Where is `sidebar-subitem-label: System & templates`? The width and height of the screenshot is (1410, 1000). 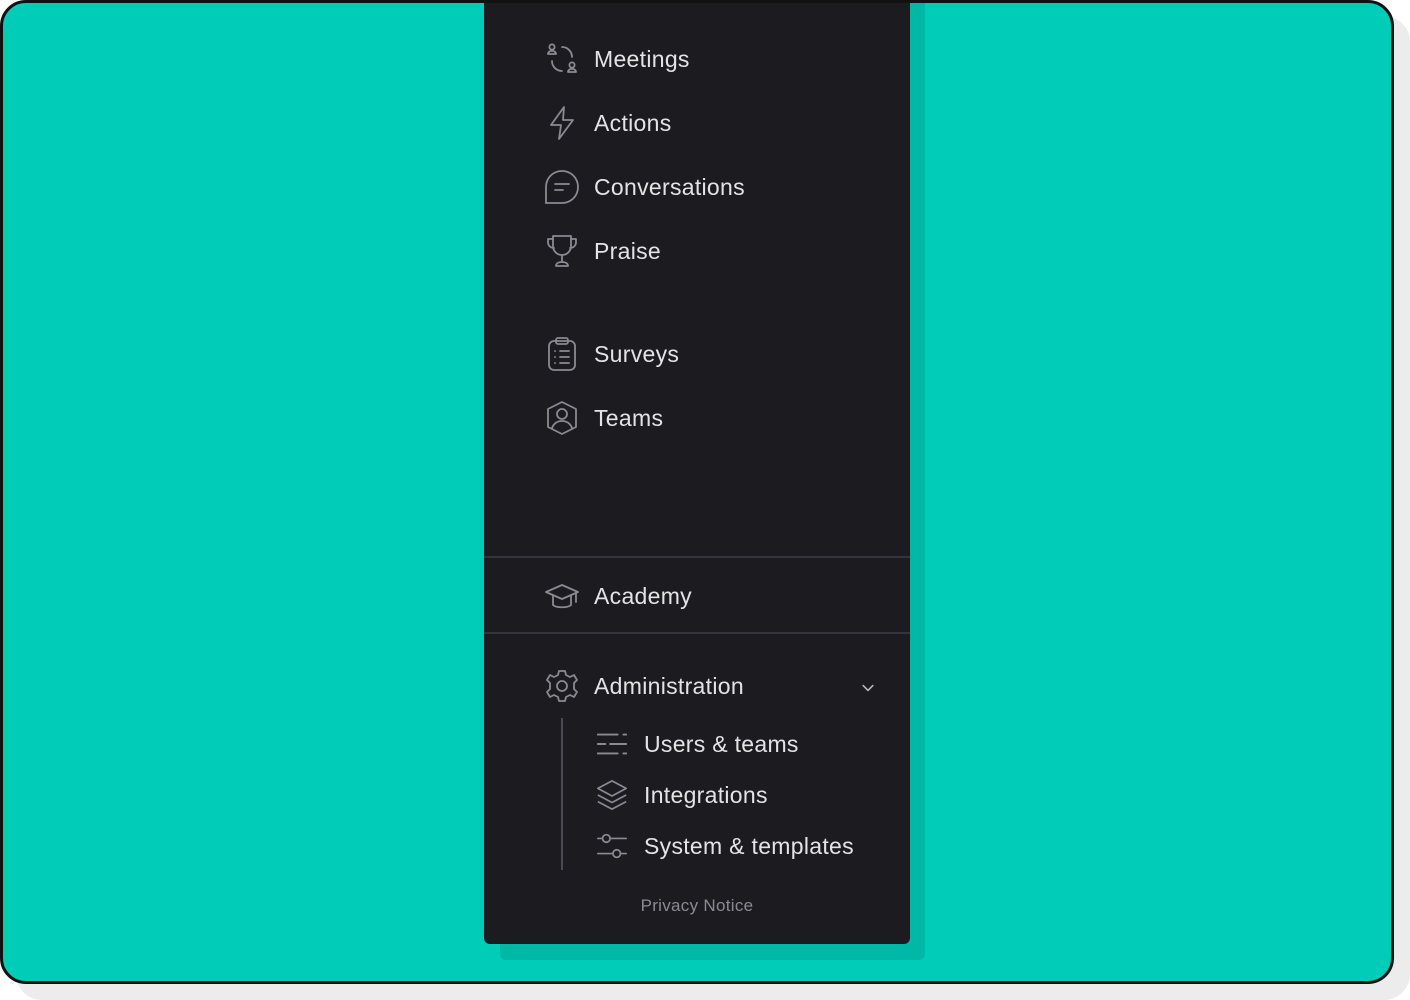 sidebar-subitem-label: System & templates is located at coordinates (749, 845).